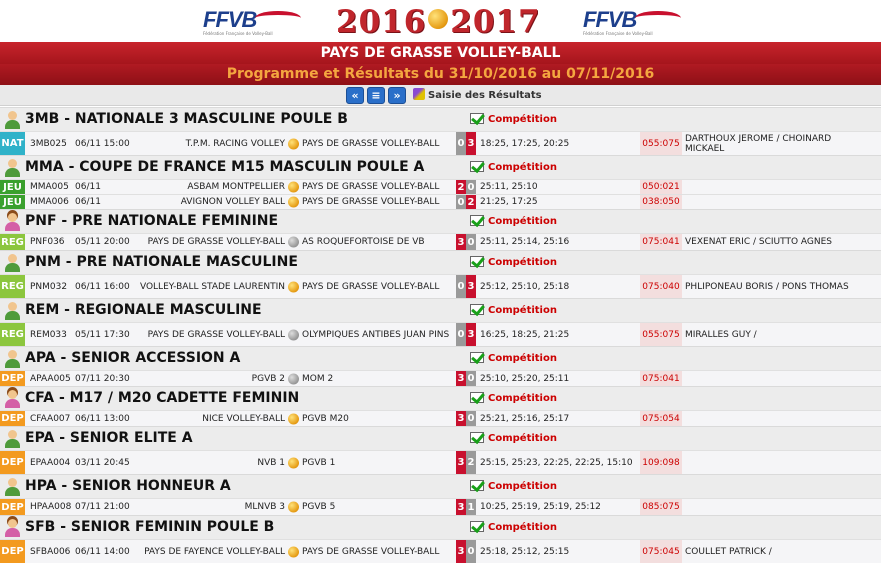 This screenshot has height=575, width=881. What do you see at coordinates (509, 202) in the screenshot?
I see `set-scores: 21:25, 17:25` at bounding box center [509, 202].